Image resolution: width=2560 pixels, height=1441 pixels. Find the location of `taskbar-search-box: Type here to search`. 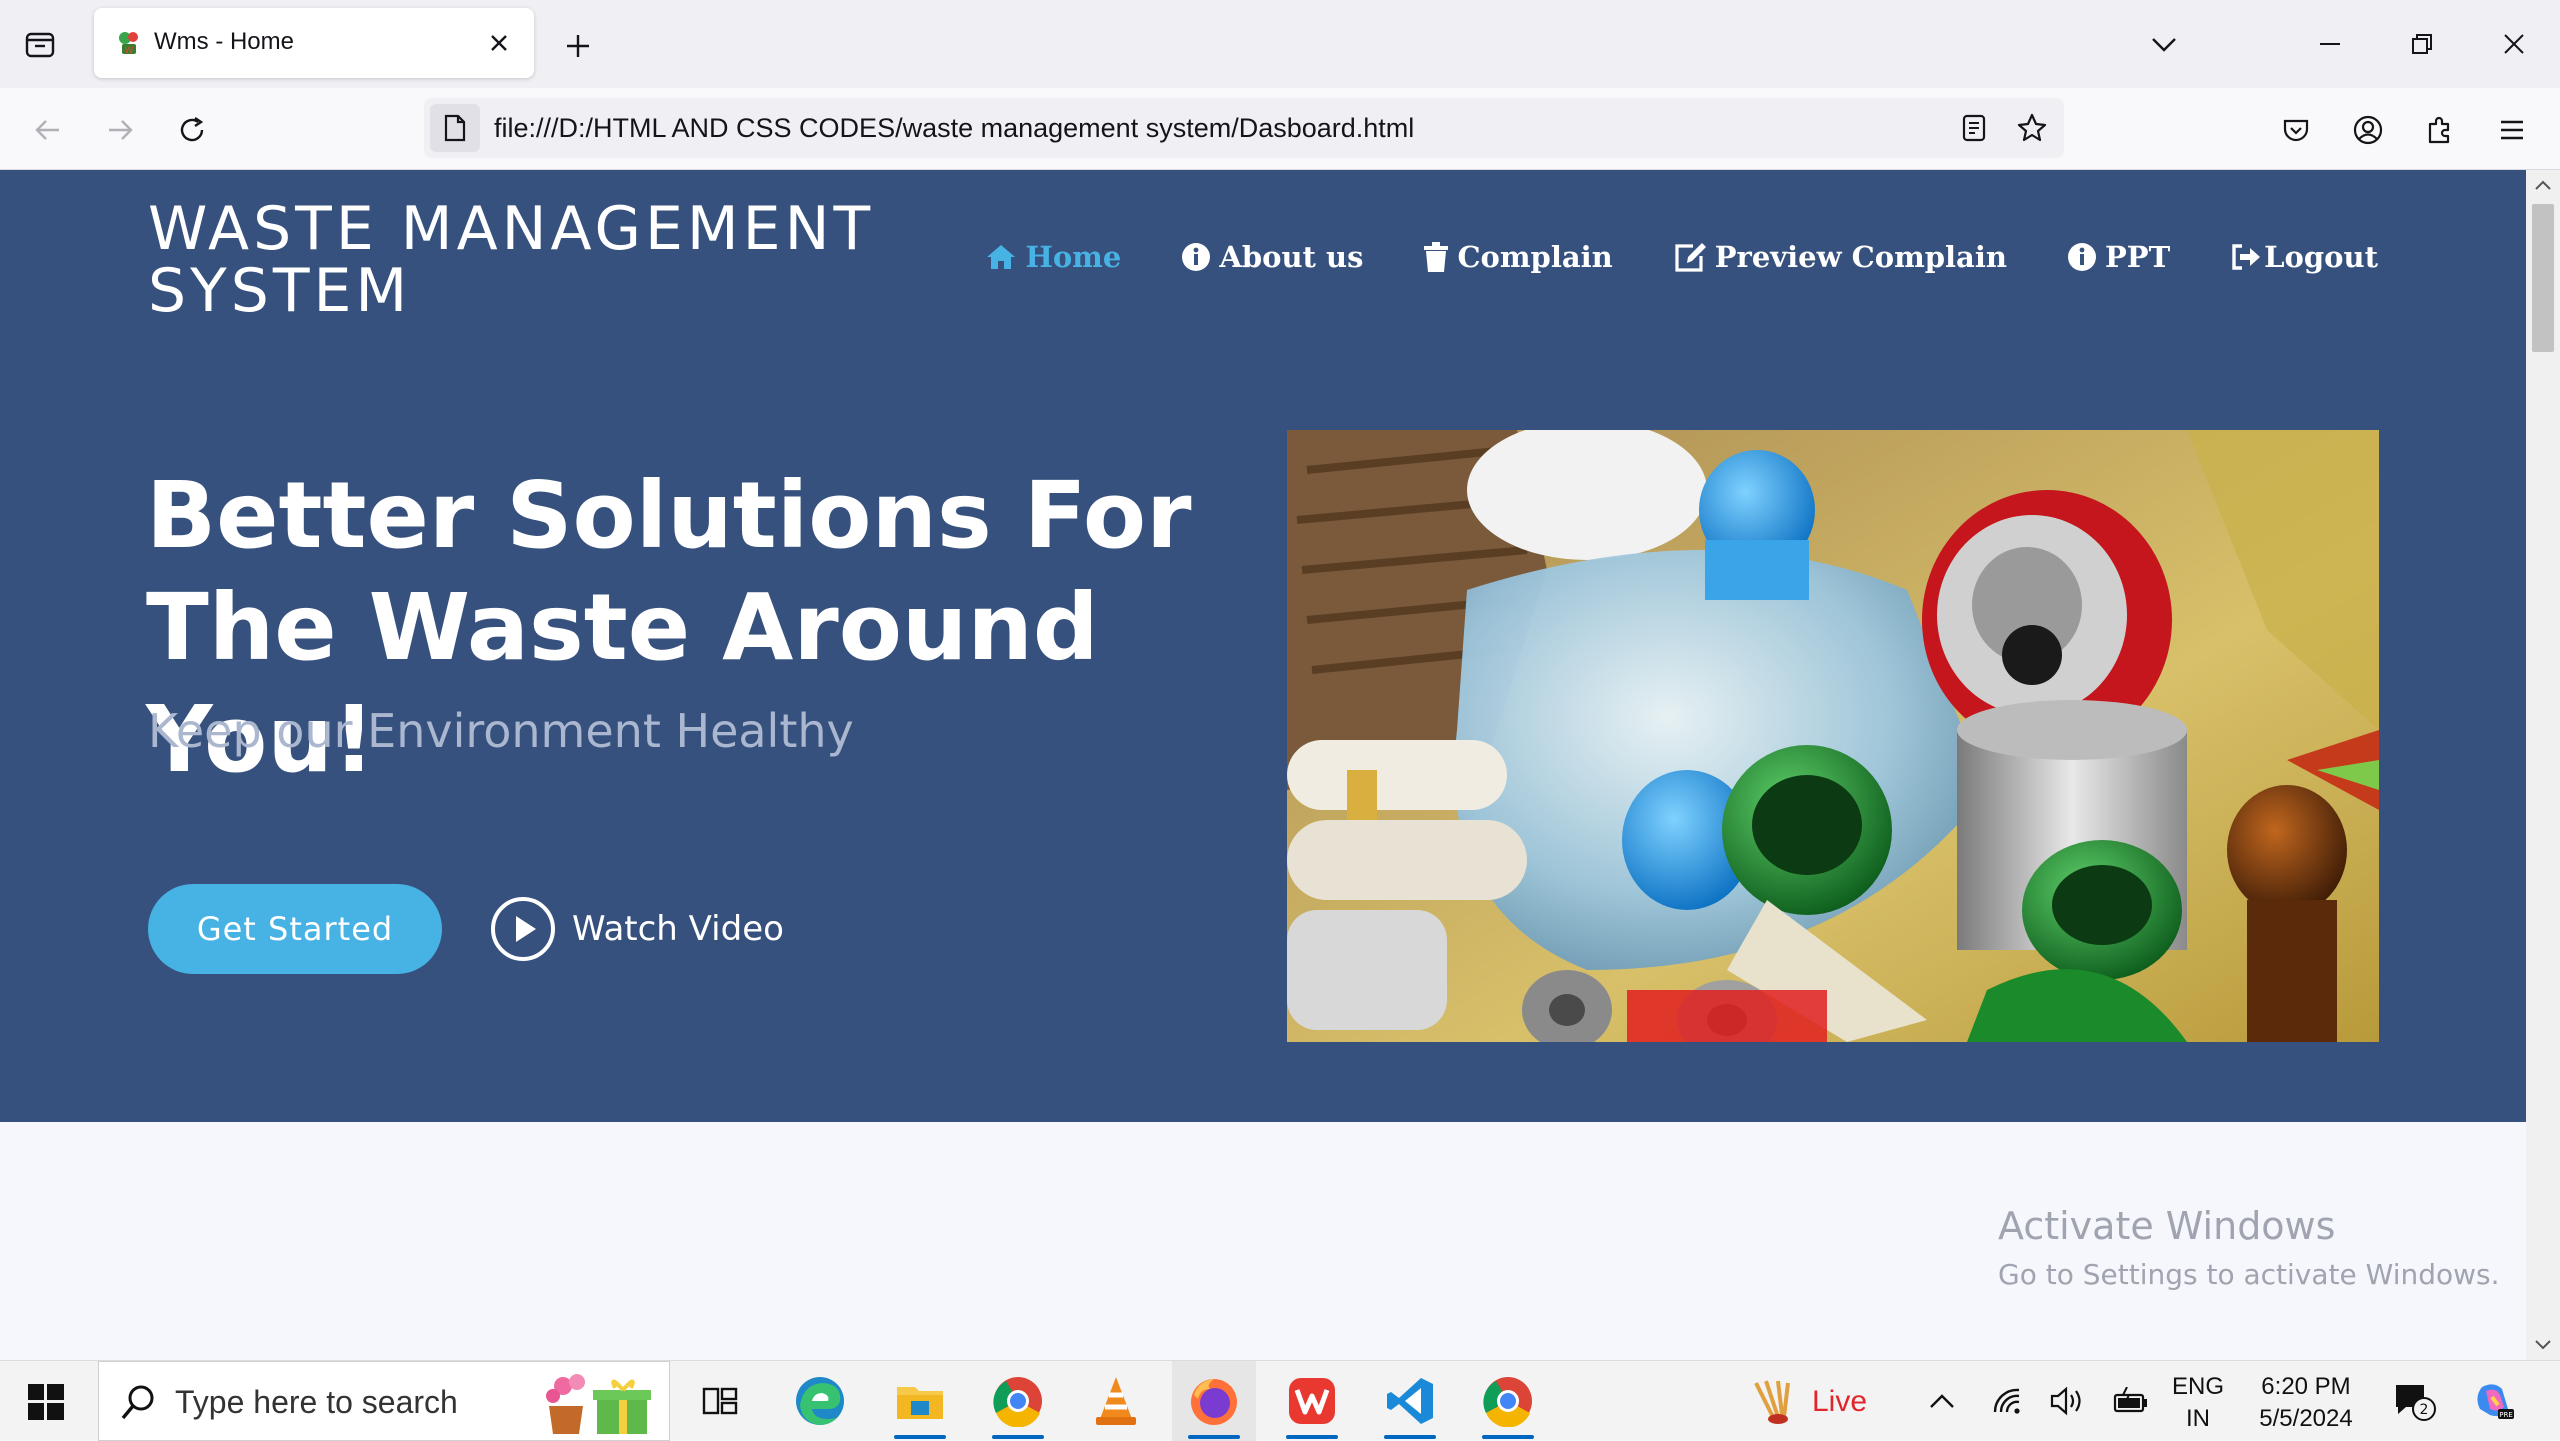

taskbar-search-box: Type here to search is located at coordinates (384, 1401).